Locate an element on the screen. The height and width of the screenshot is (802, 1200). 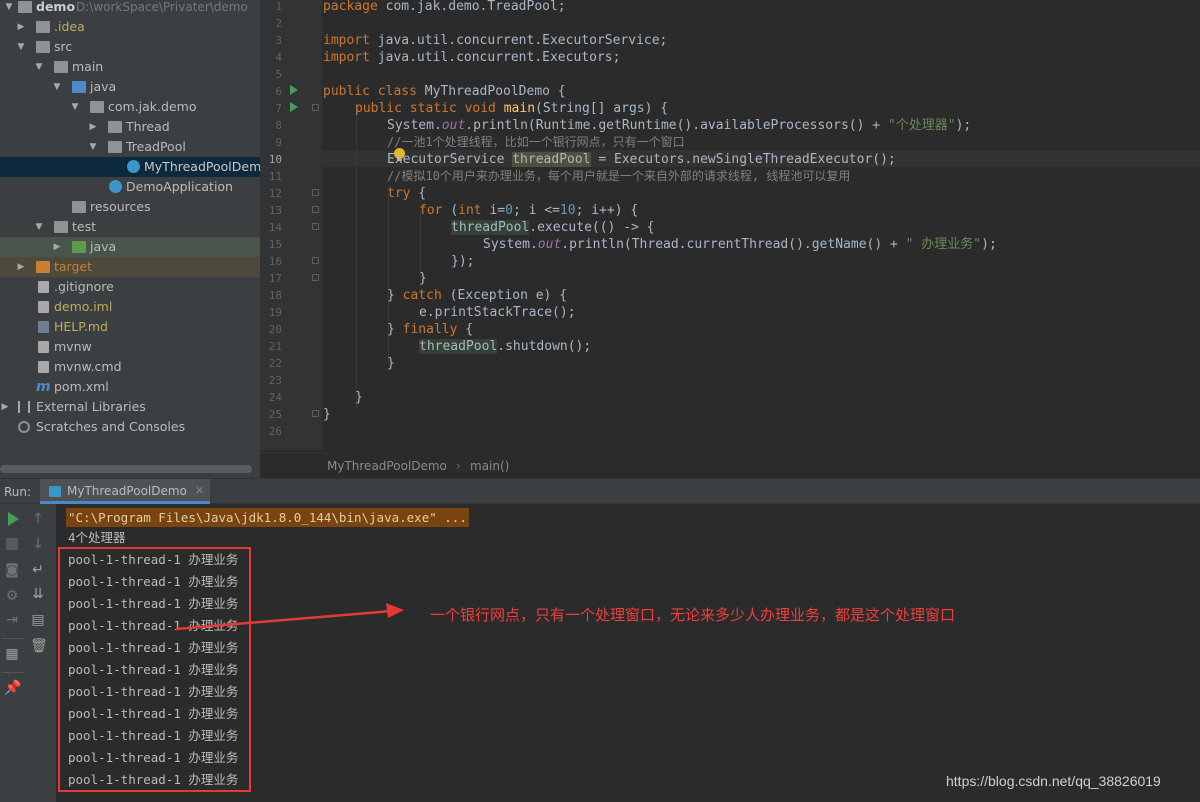
annotation-arrow-line is located at coordinates (284, 620).